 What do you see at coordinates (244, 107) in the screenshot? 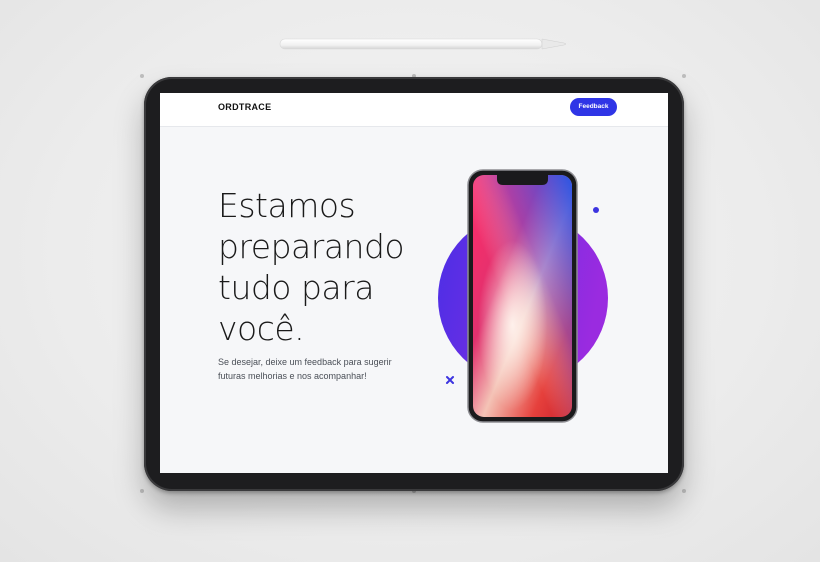
I see `brand-logo: ORDTRACE` at bounding box center [244, 107].